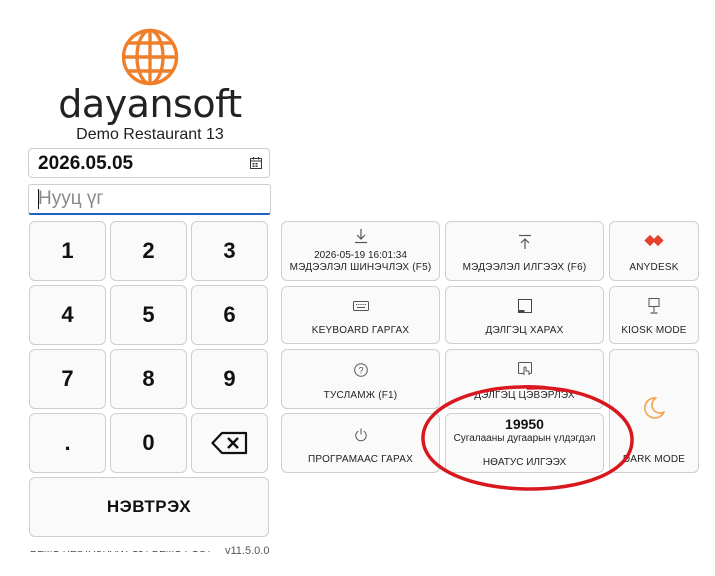 The width and height of the screenshot is (715, 576). Describe the element at coordinates (360, 255) in the screenshot. I see `last-update-time: 2026-05-19 16:01:34` at that location.